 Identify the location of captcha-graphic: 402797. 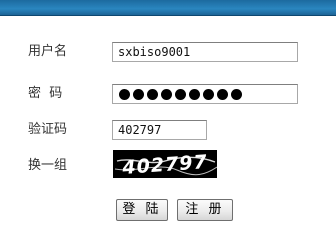
(165, 164).